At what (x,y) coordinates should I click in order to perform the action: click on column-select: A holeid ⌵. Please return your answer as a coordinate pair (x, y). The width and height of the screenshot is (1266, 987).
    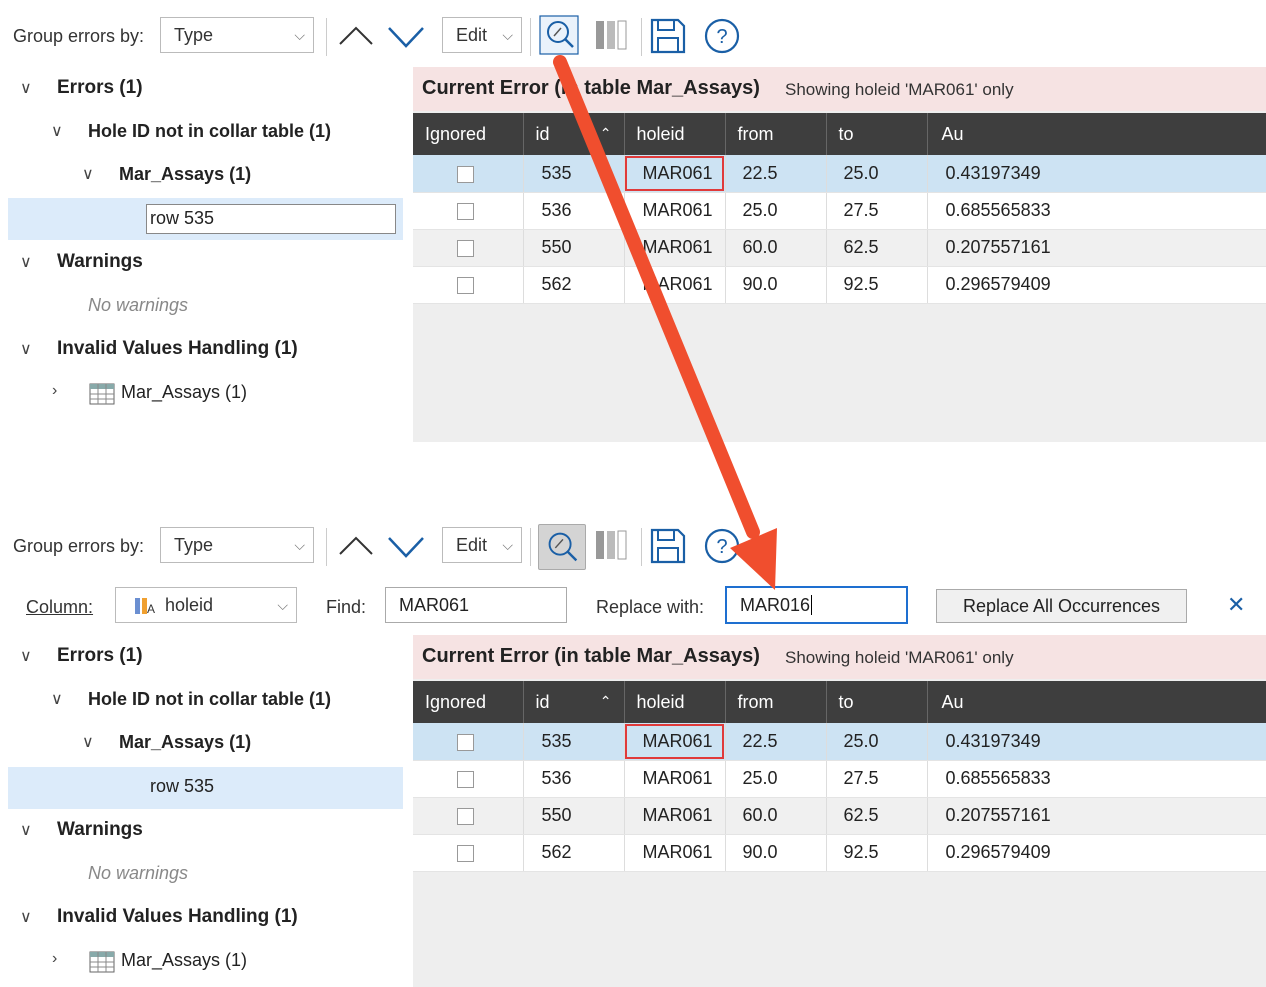
    Looking at the image, I should click on (206, 605).